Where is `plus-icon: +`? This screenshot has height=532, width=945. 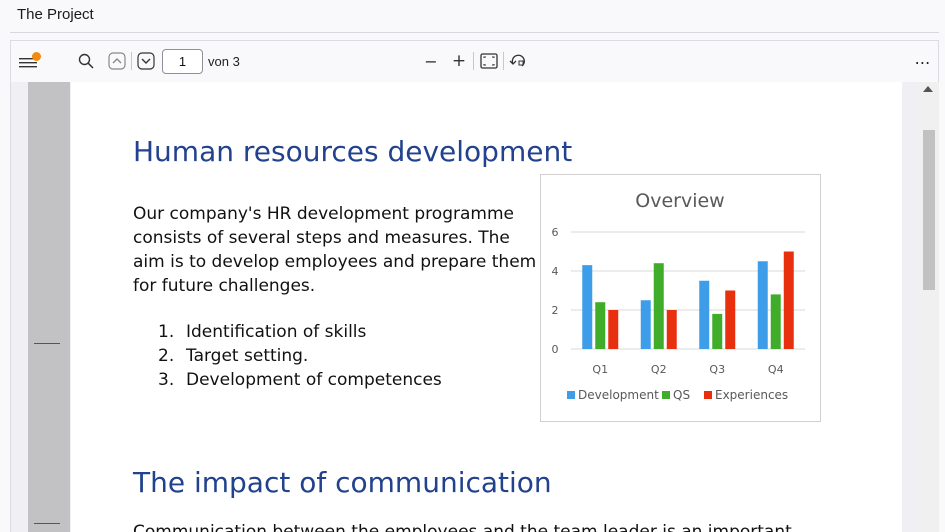 plus-icon: + is located at coordinates (459, 61).